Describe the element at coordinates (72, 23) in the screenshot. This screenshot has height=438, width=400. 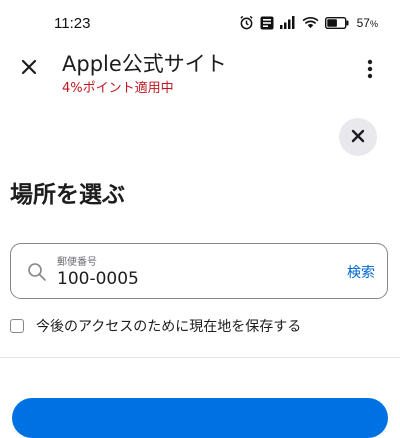
I see `status-time: 11:23` at that location.